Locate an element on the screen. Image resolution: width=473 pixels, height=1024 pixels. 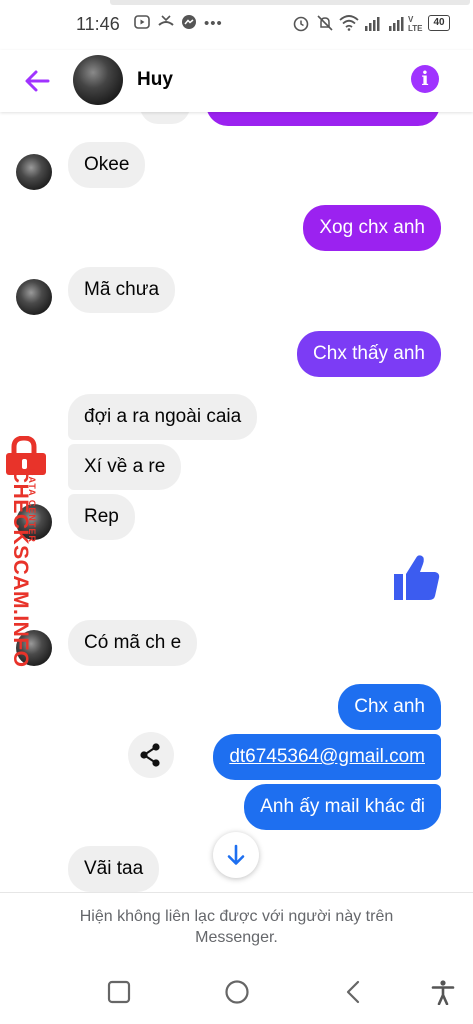
message-bubble-incoming: Xí về a re is located at coordinates (125, 467).